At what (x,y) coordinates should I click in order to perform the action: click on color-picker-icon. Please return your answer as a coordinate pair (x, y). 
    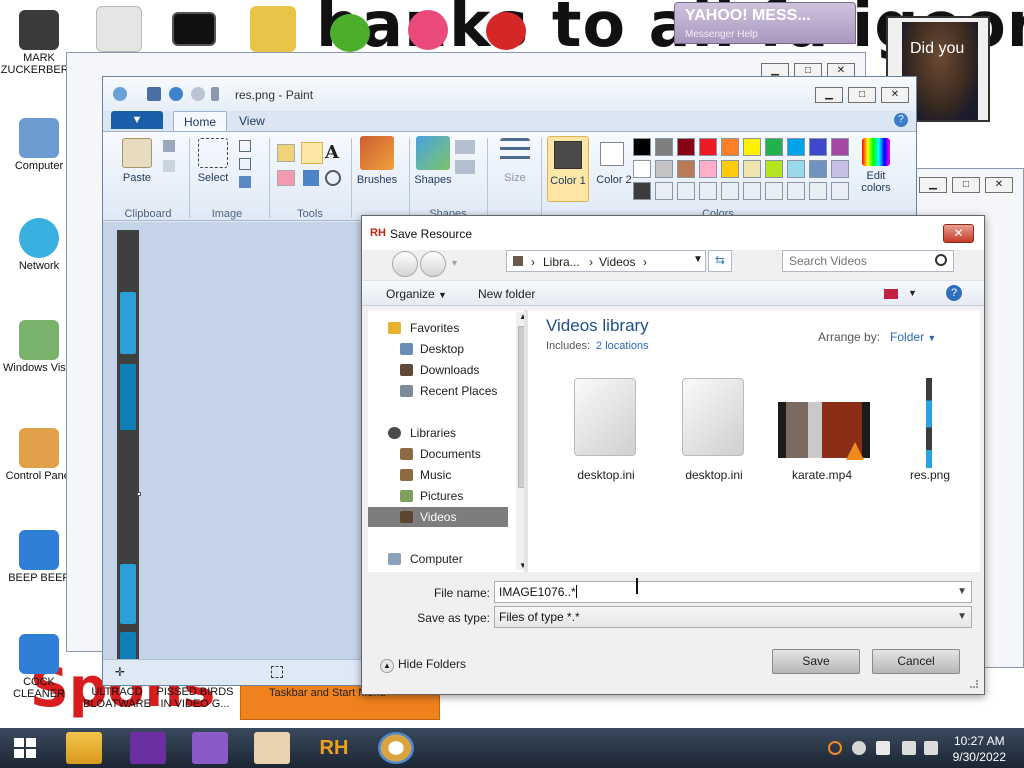
    Looking at the image, I should click on (311, 178).